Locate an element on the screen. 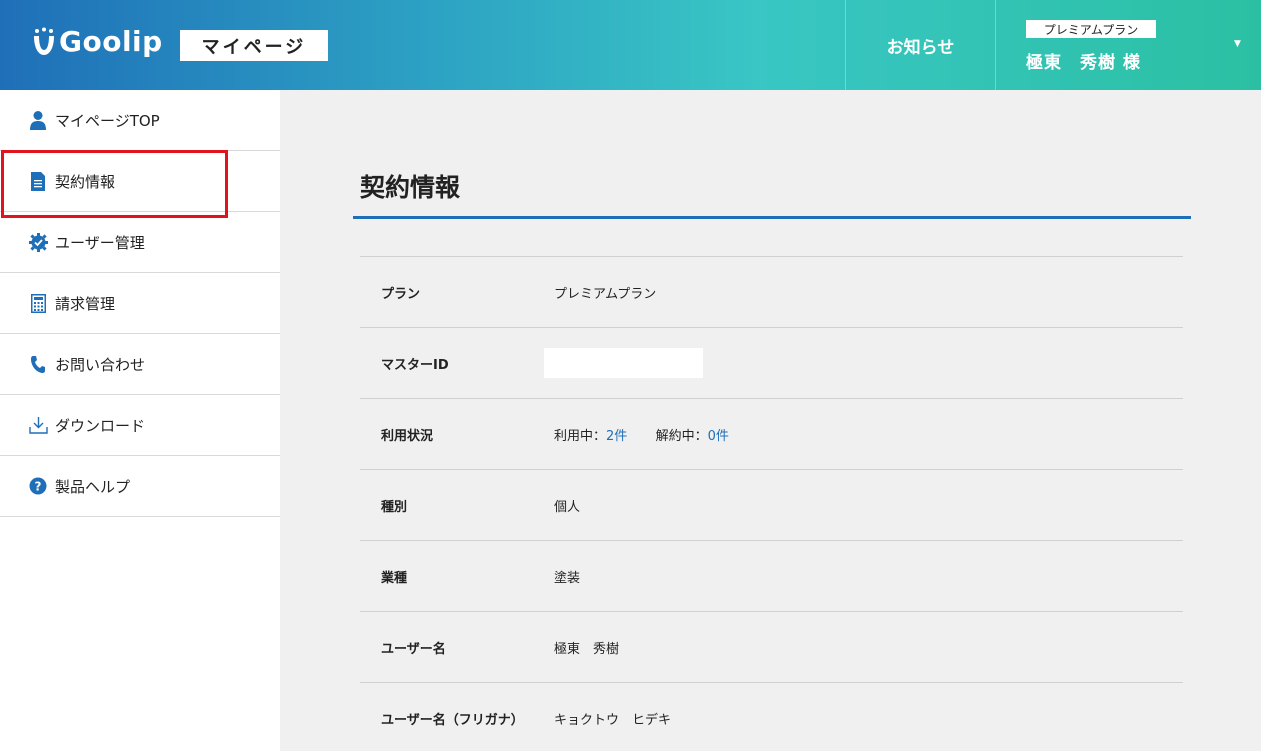 This screenshot has width=1261, height=751. row-label: ユーザー名（フリガナ） is located at coordinates (452, 720).